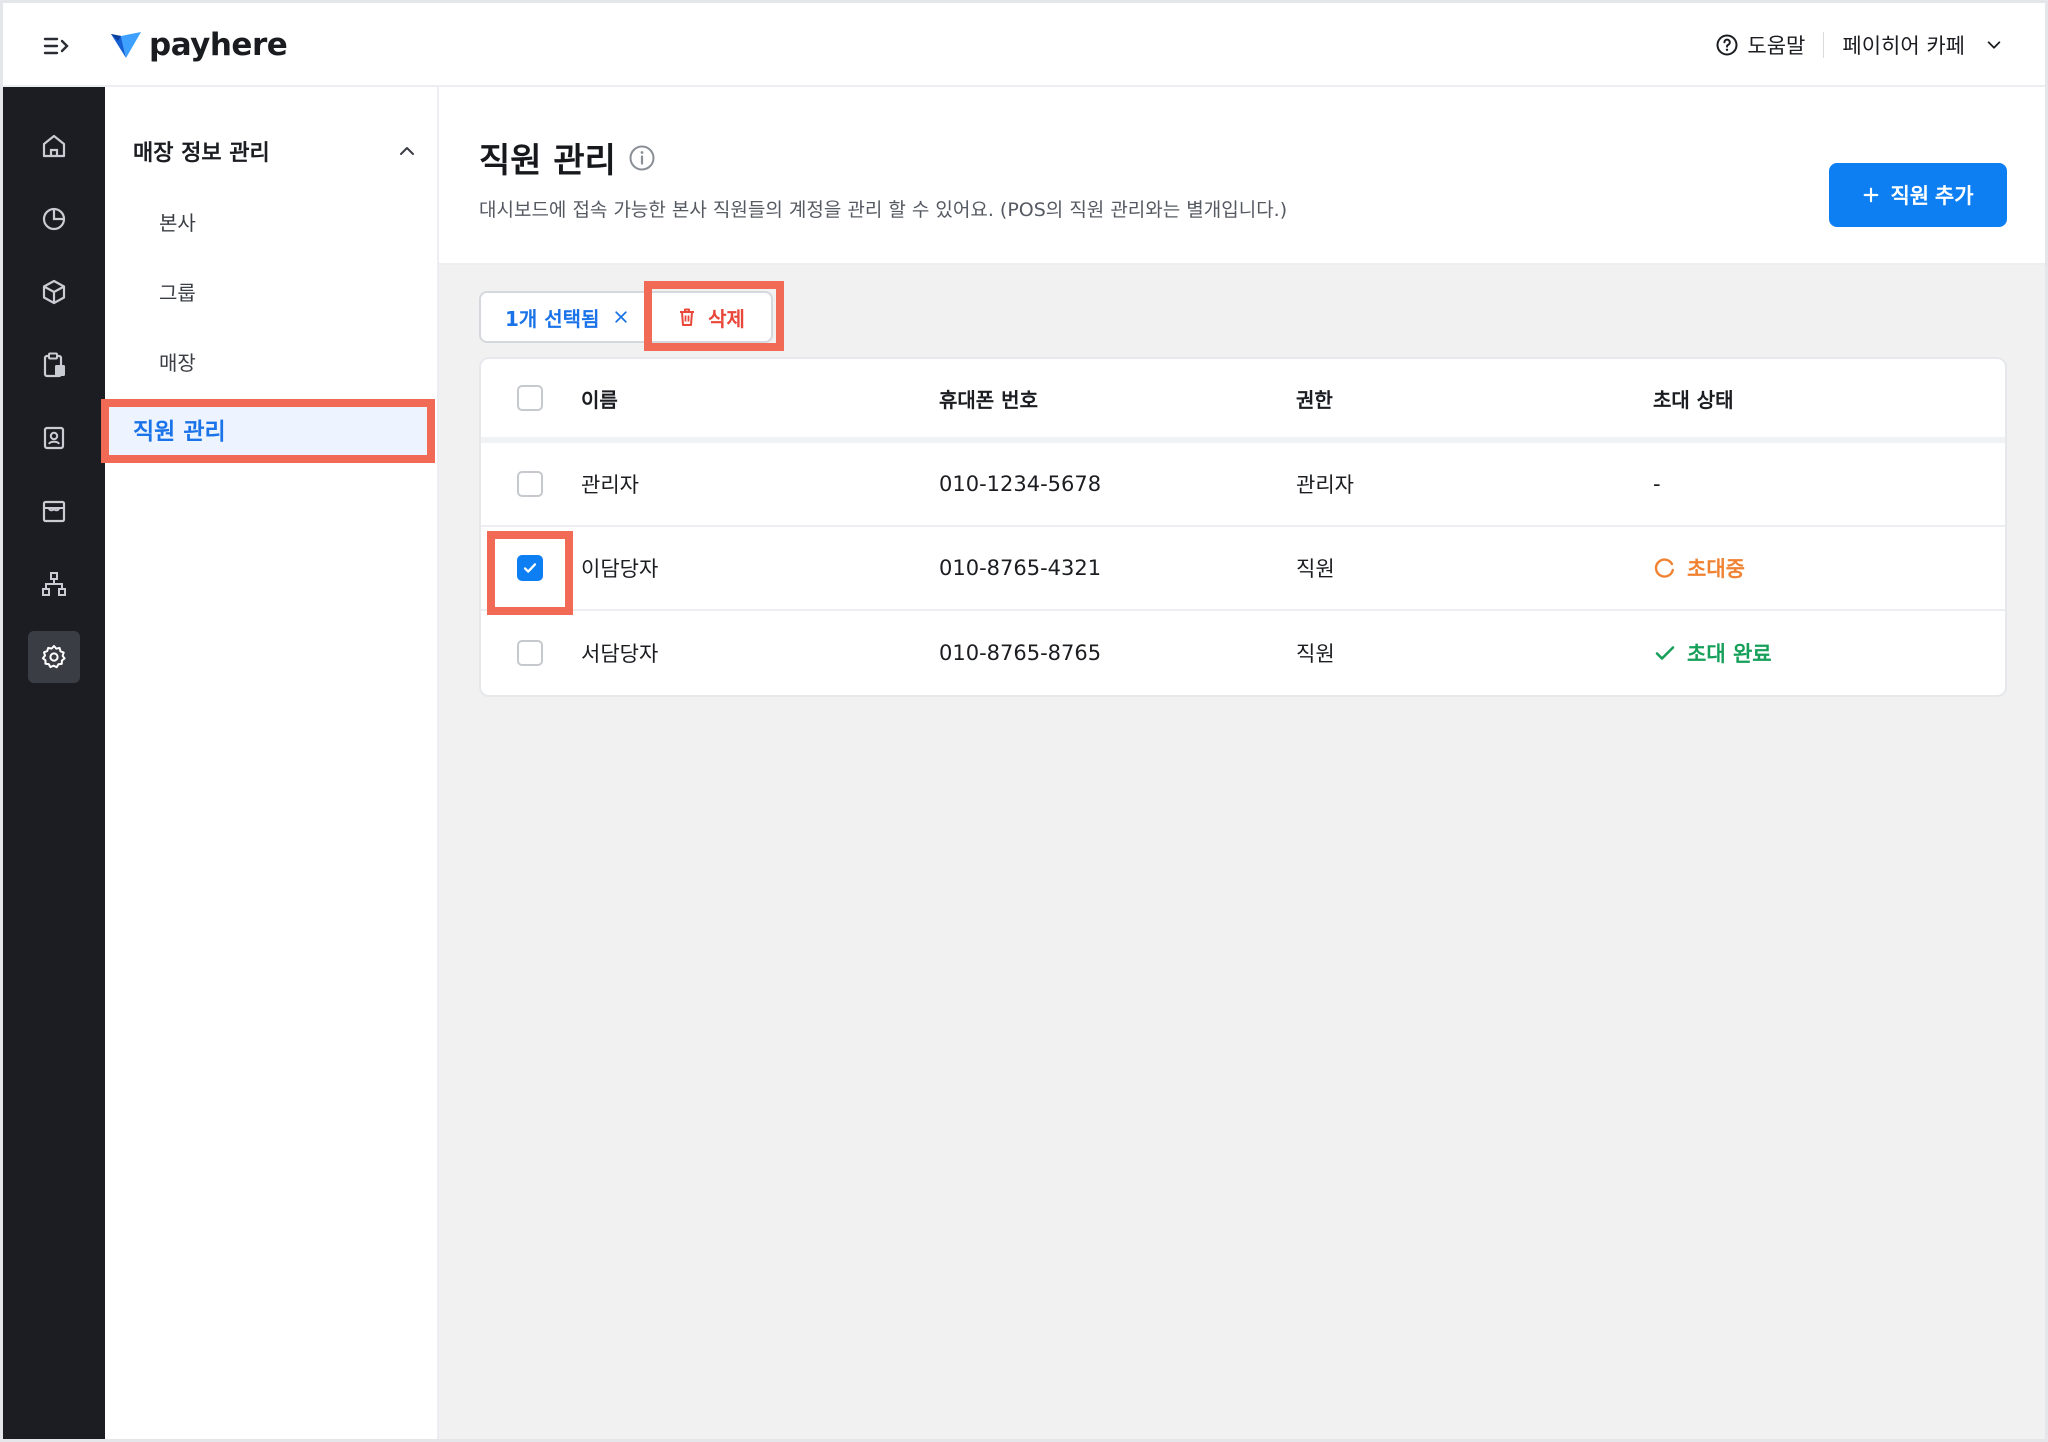 This screenshot has height=1442, width=2048. I want to click on status-text: -, so click(1657, 484).